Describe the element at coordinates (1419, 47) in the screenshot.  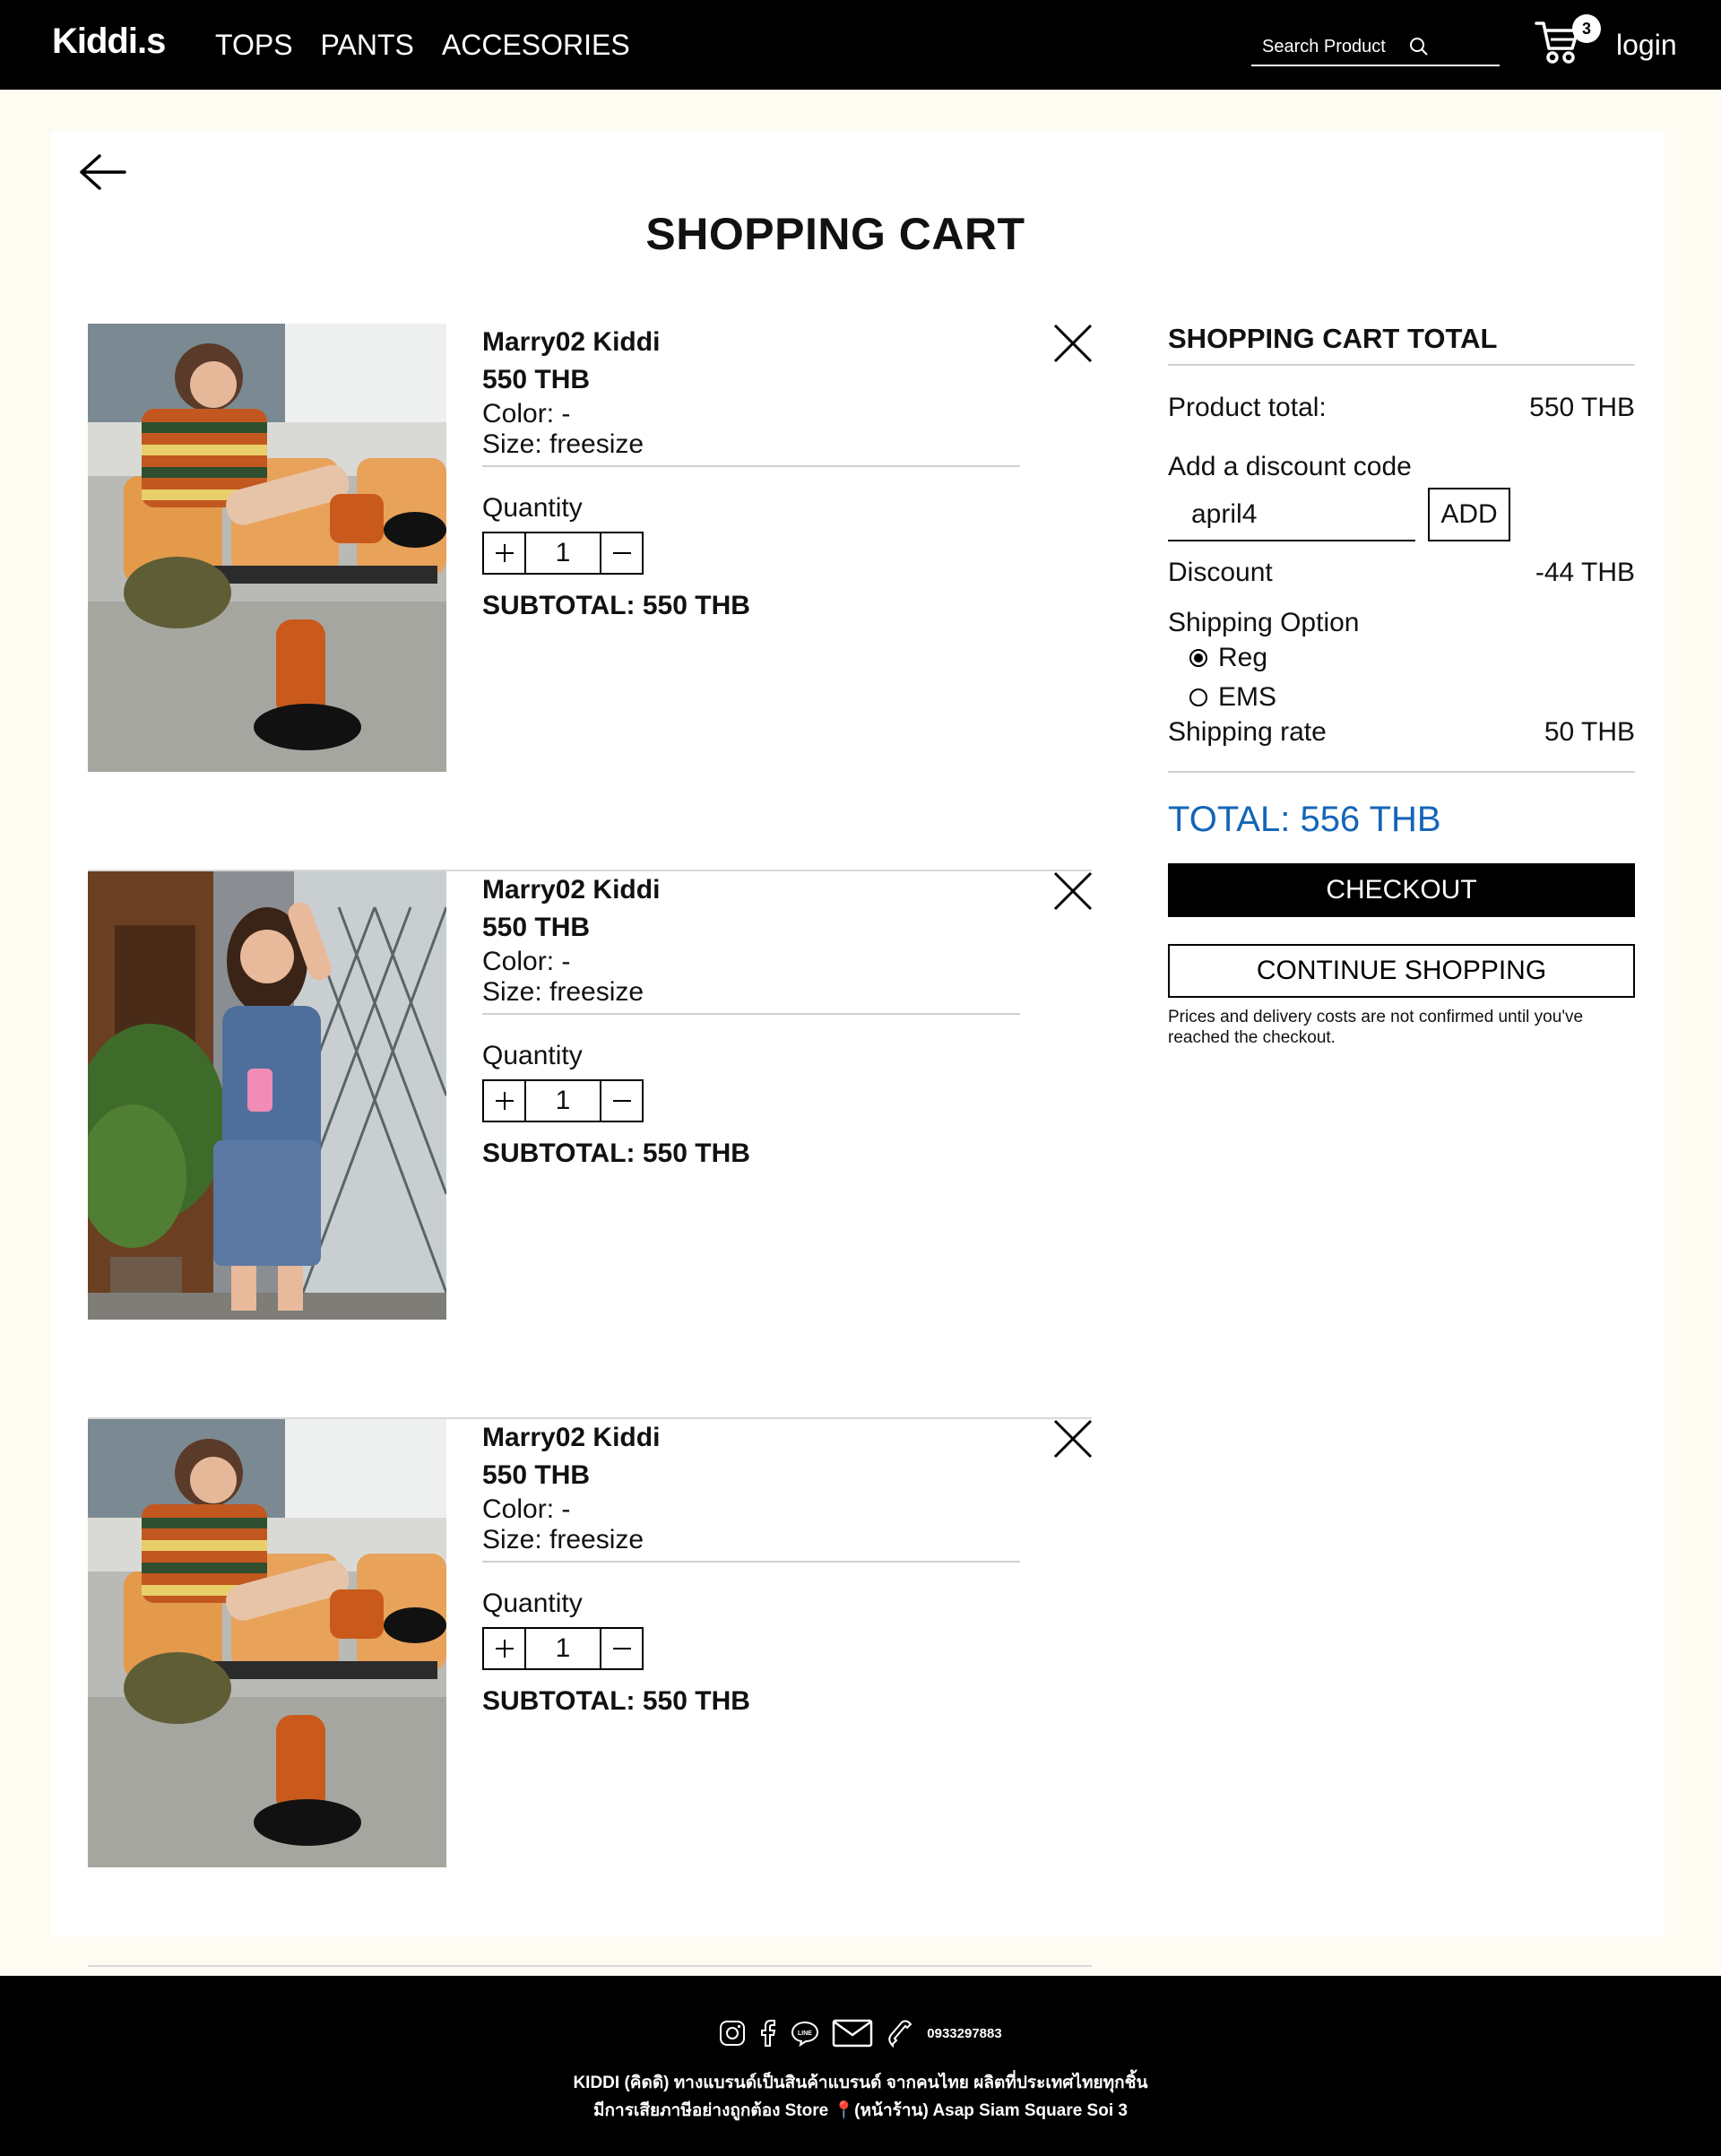
I see `search-icon` at that location.